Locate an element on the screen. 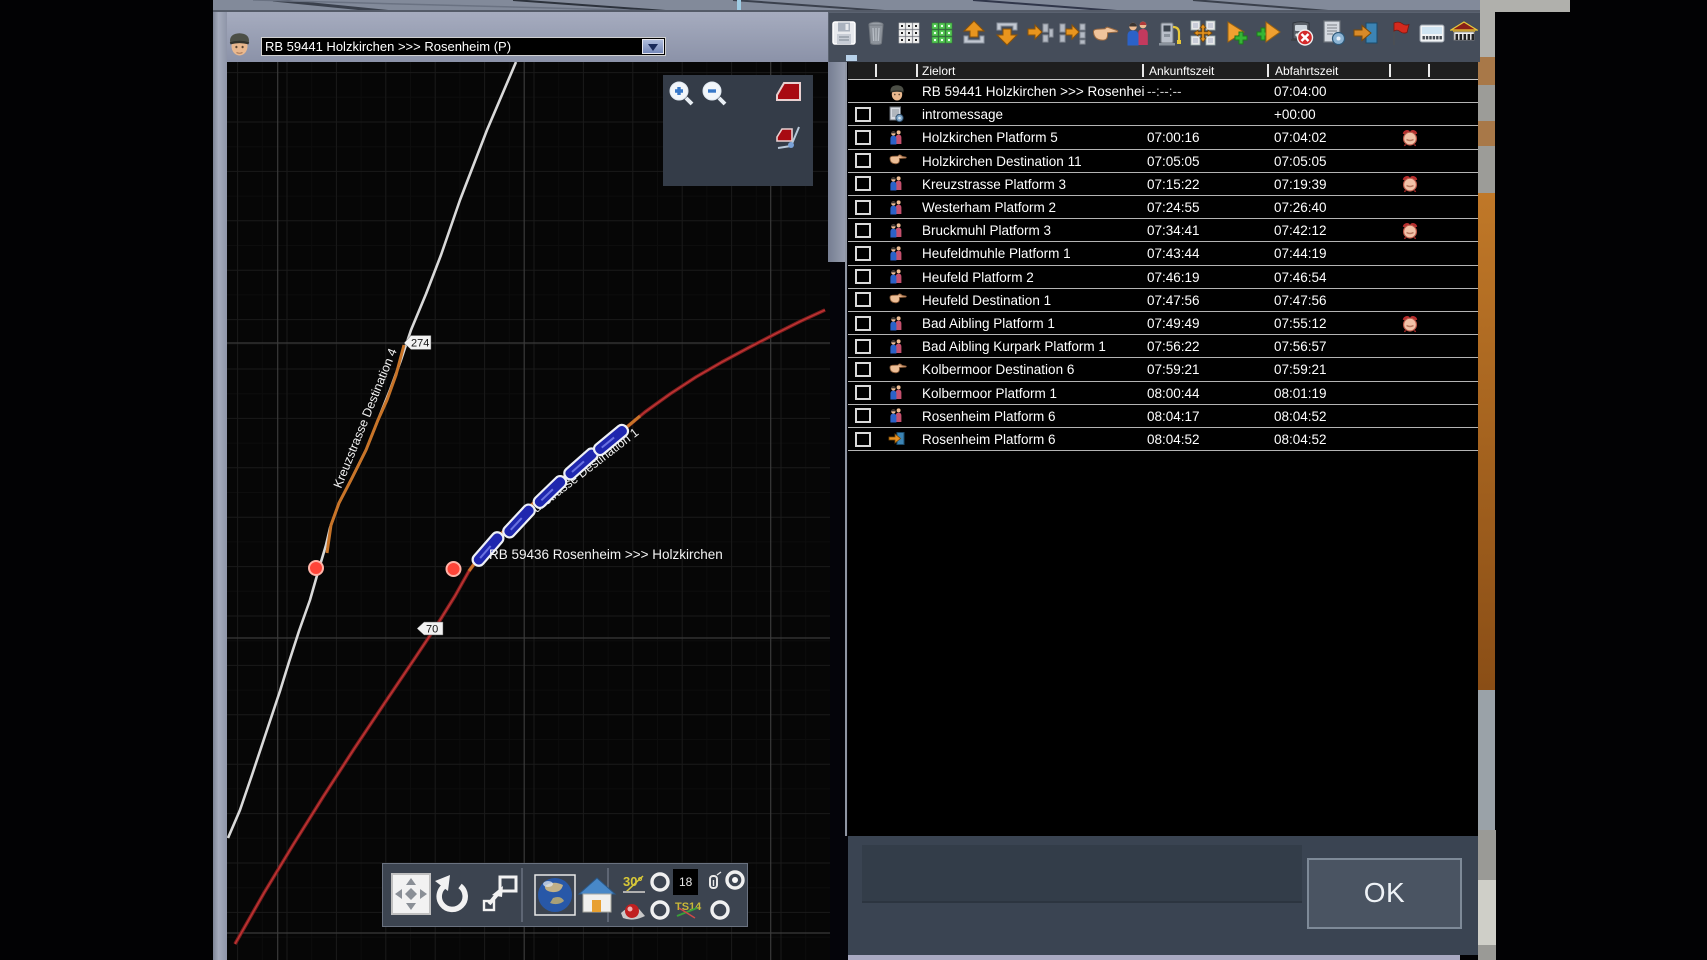  svg-text: 18 is located at coordinates (686, 882).